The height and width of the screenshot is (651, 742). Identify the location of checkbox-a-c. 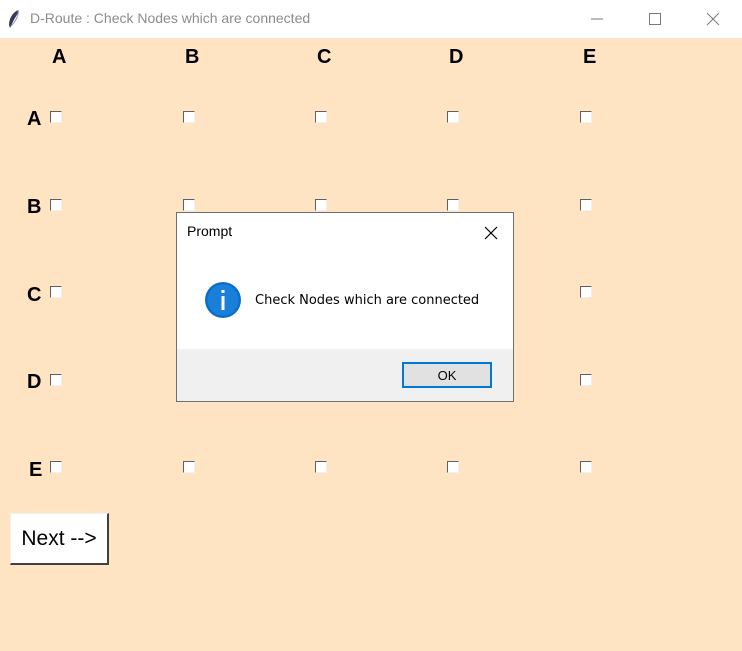
(321, 117).